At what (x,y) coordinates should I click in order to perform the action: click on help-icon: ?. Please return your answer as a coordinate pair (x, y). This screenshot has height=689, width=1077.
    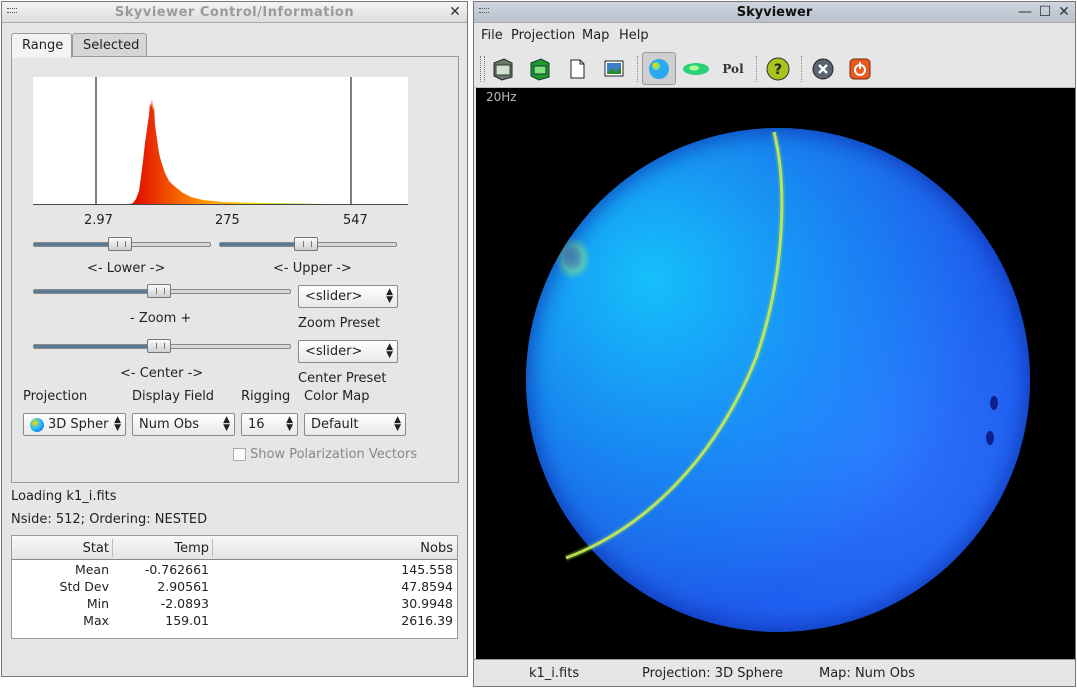
    Looking at the image, I should click on (778, 68).